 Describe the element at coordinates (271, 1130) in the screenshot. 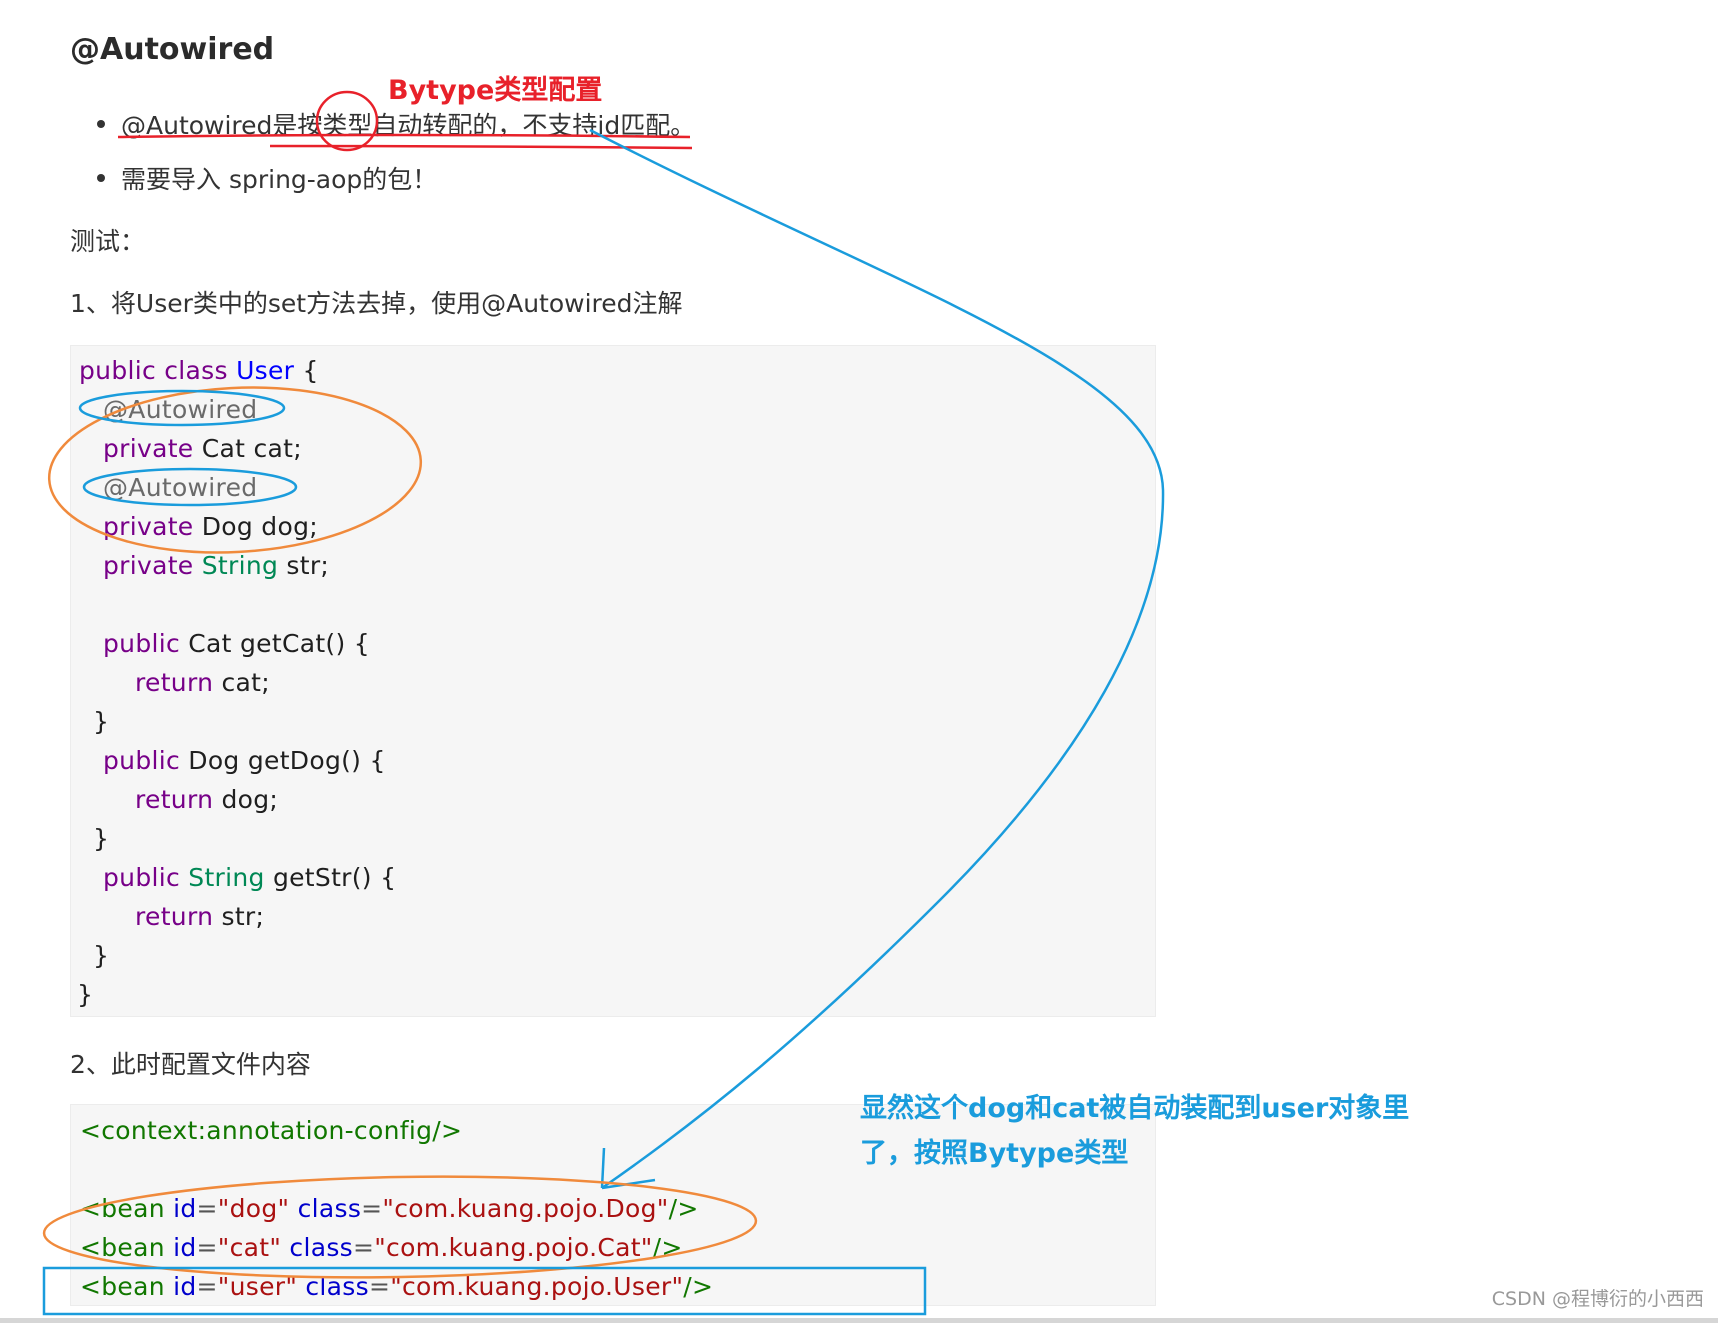

I see `code-context-tag: <context:annotation-config/>` at that location.